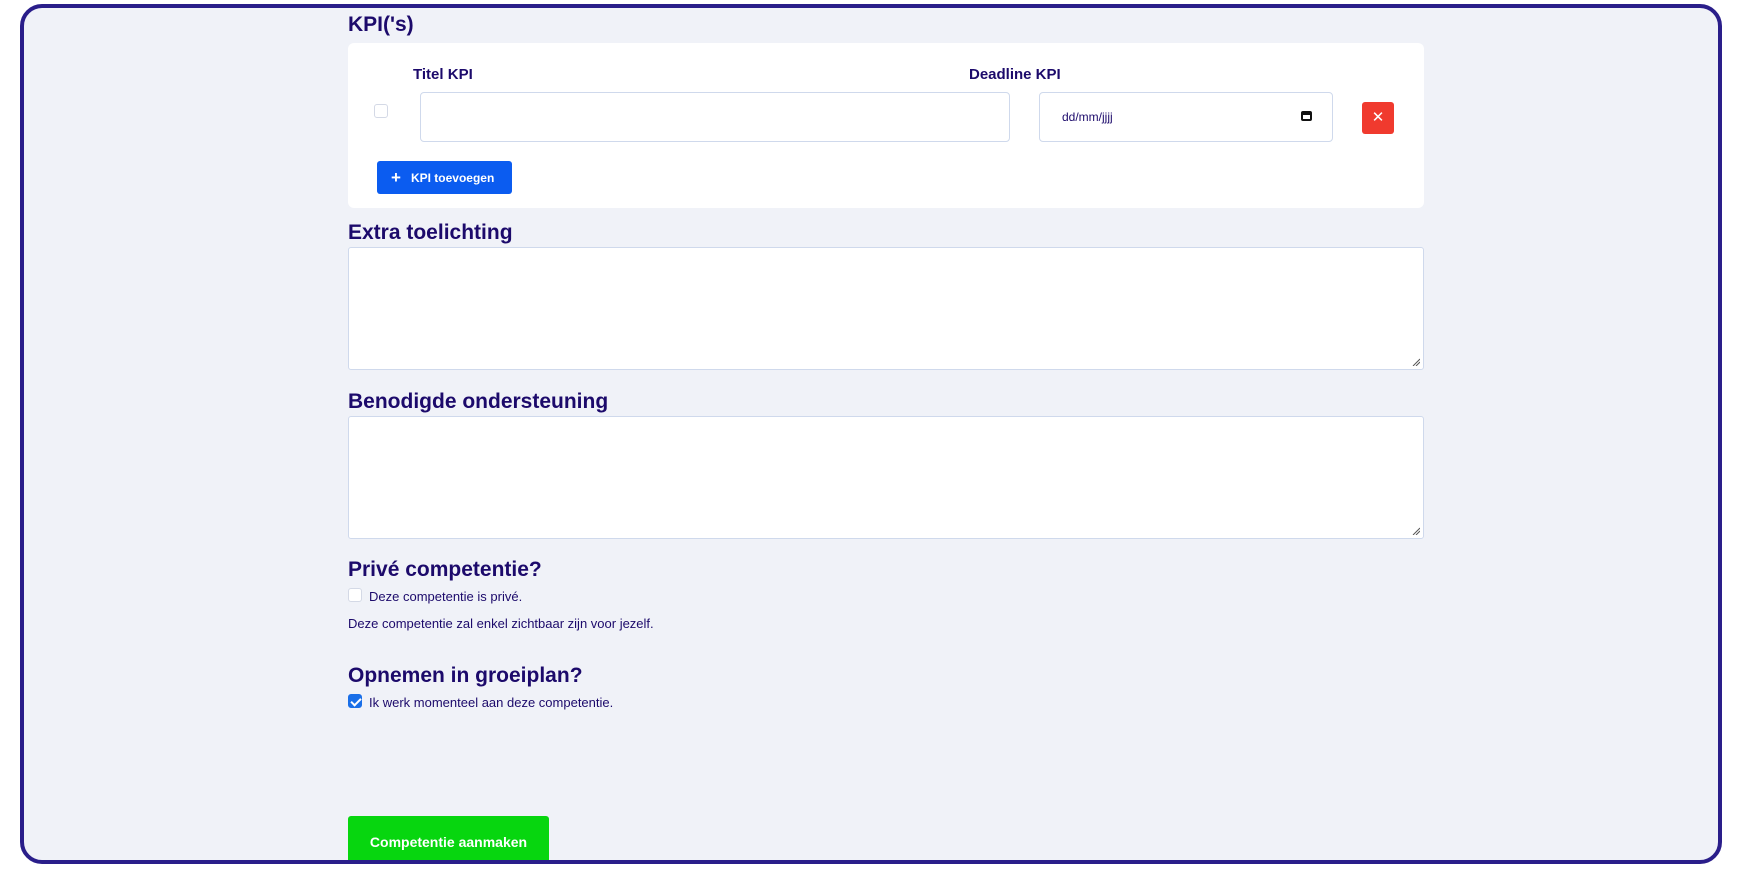 The width and height of the screenshot is (1740, 884). I want to click on close-icon: ✕, so click(1378, 117).